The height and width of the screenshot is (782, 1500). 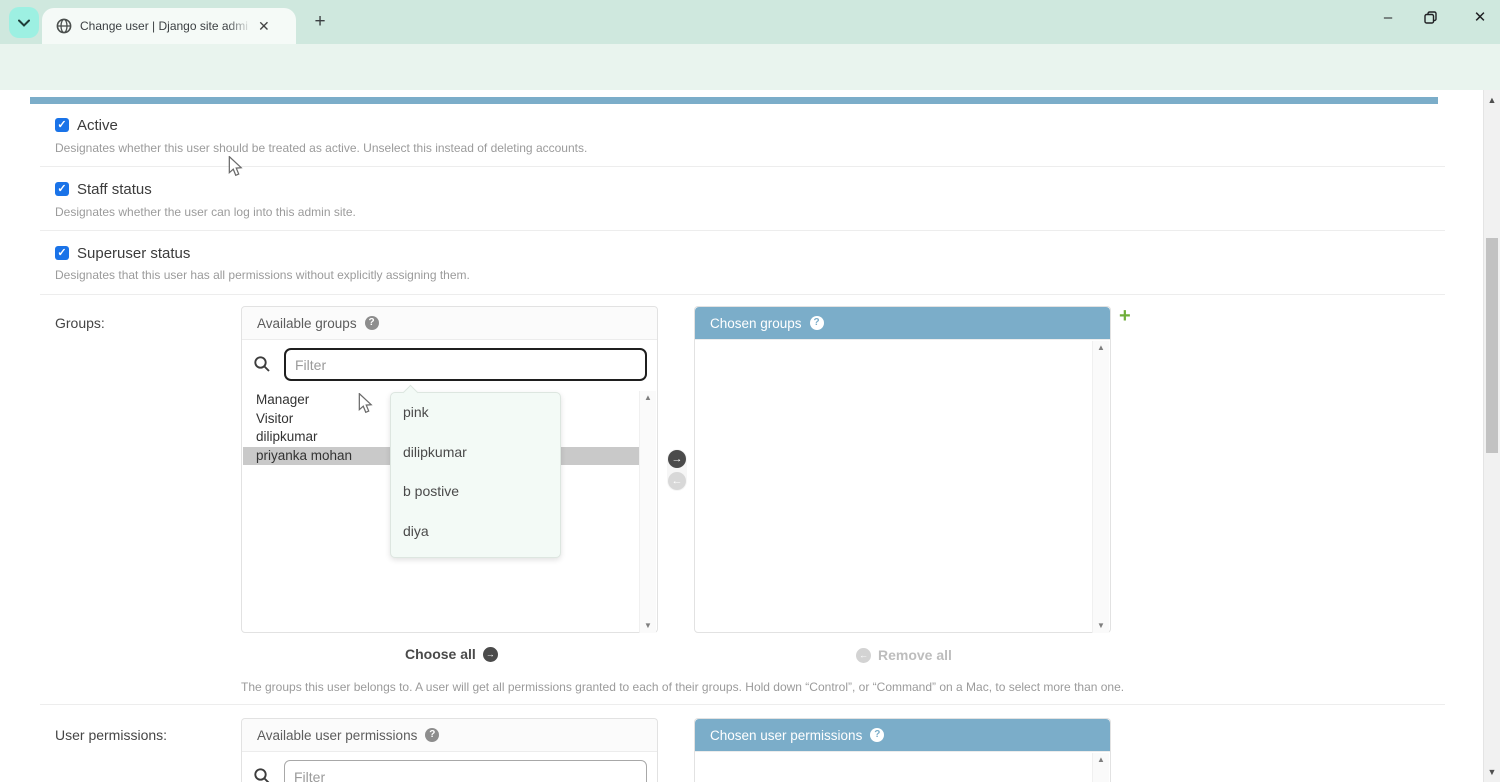 What do you see at coordinates (62, 125) in the screenshot?
I see `active-checkbox: ✓` at bounding box center [62, 125].